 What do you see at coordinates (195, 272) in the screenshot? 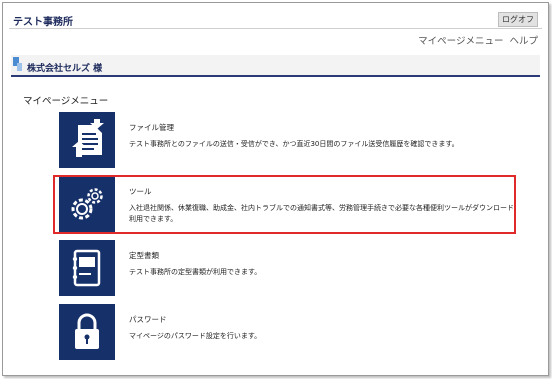
I see `menu-item-description: テスト事務所の定型書類が利用できます。` at bounding box center [195, 272].